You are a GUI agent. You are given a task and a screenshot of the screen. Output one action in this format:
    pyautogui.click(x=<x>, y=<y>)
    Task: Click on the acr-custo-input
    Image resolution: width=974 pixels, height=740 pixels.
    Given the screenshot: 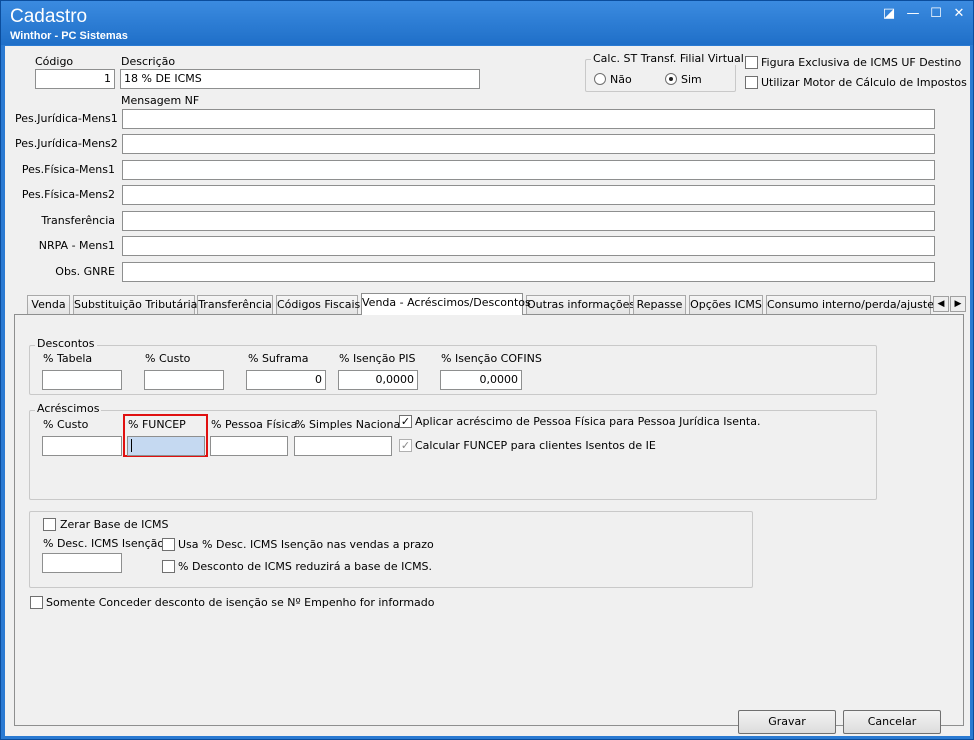 What is the action you would take?
    pyautogui.click(x=82, y=446)
    